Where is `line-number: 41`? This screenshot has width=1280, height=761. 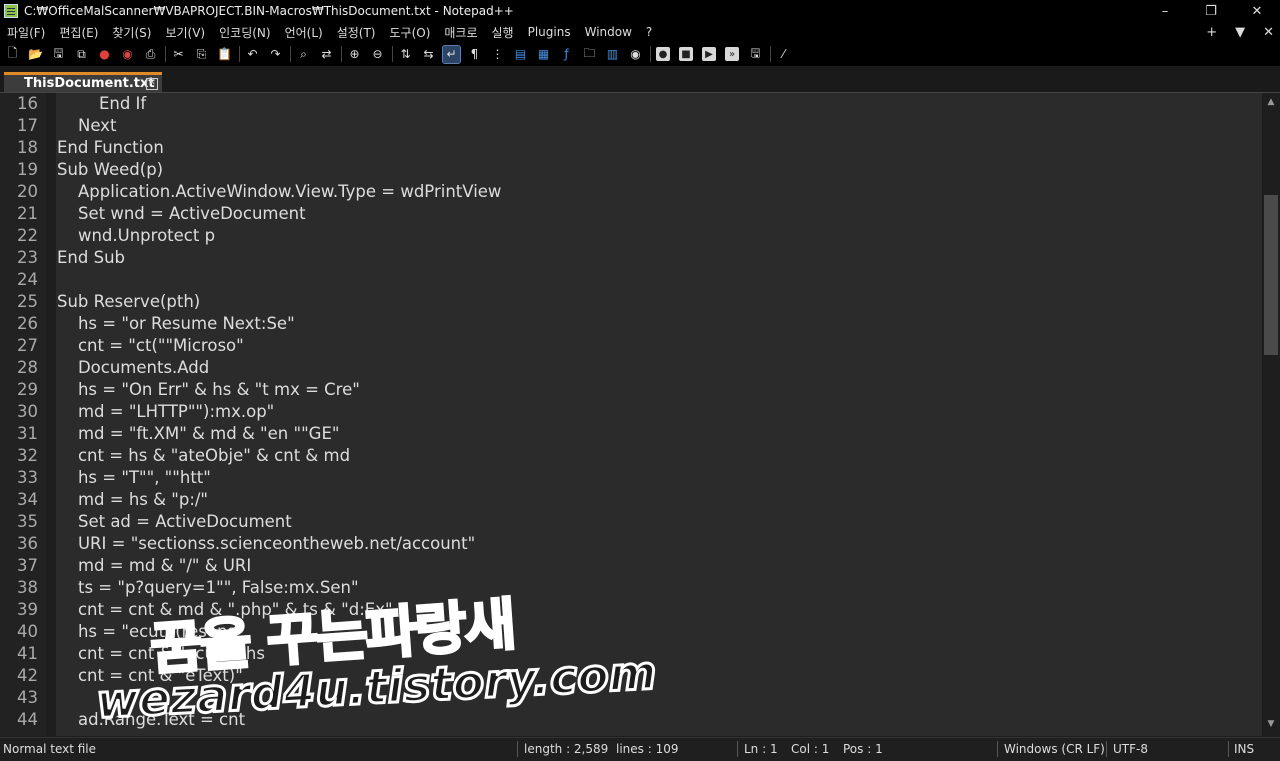 line-number: 41 is located at coordinates (27, 653).